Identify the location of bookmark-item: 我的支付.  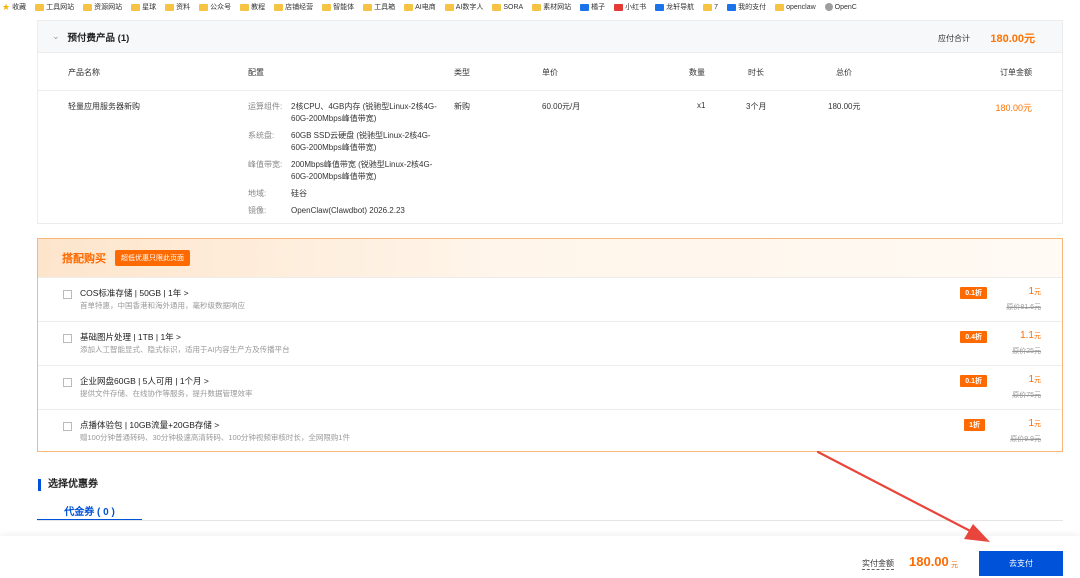
(746, 7).